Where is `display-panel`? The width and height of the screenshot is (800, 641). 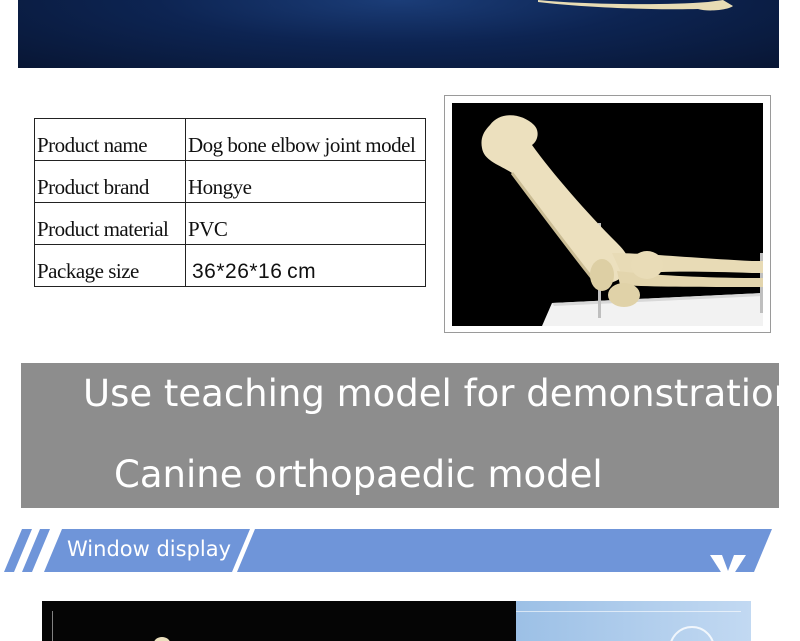
display-panel is located at coordinates (633, 621).